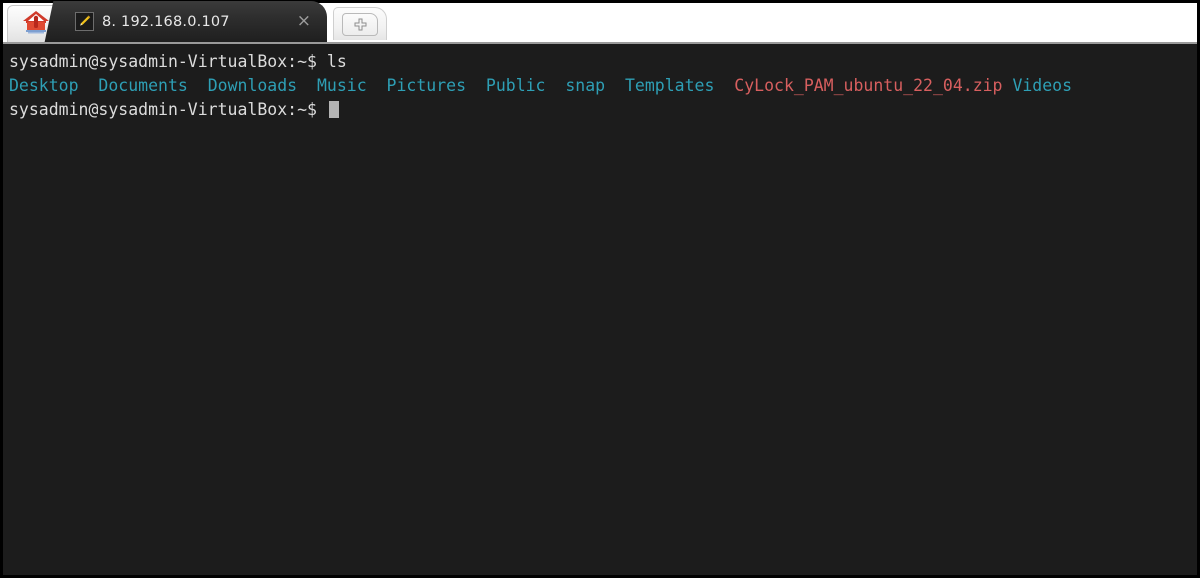 Image resolution: width=1200 pixels, height=578 pixels. Describe the element at coordinates (1042, 85) in the screenshot. I see `terminal-text: Videos` at that location.